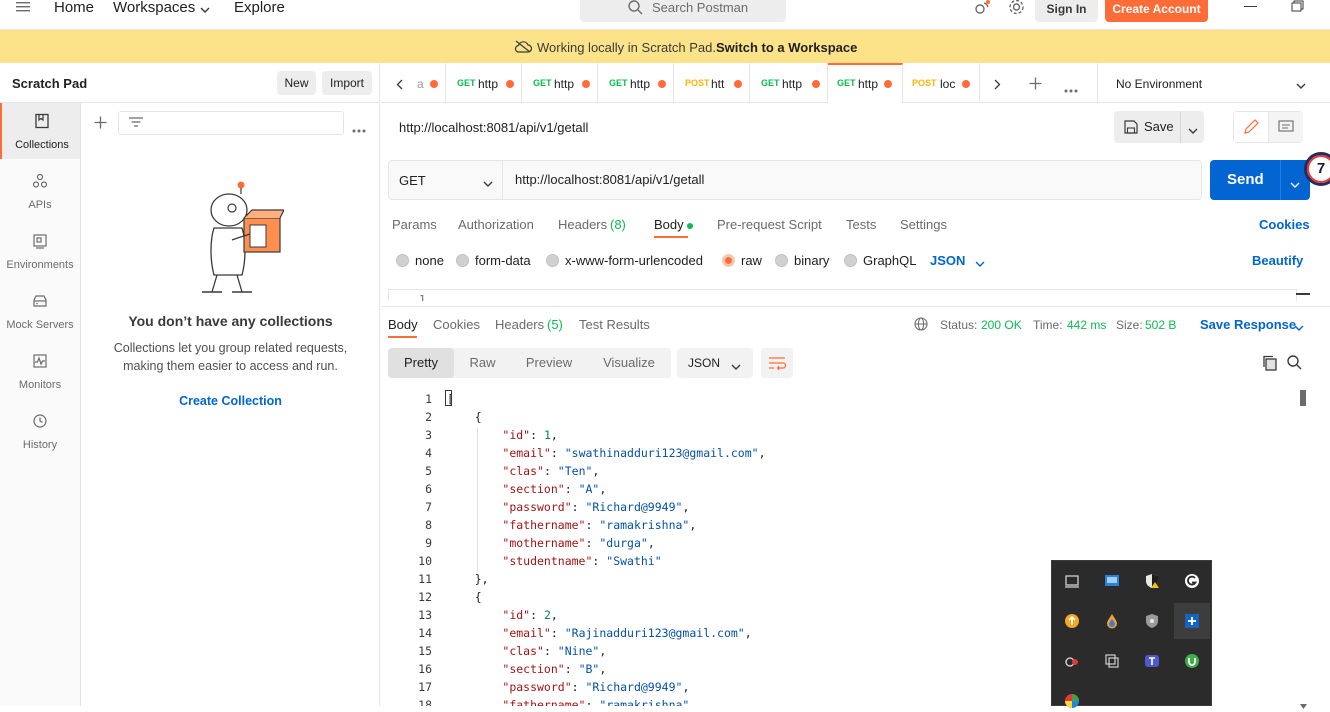 Image resolution: width=1330 pixels, height=712 pixels. I want to click on size-value: 502 B, so click(1160, 325).